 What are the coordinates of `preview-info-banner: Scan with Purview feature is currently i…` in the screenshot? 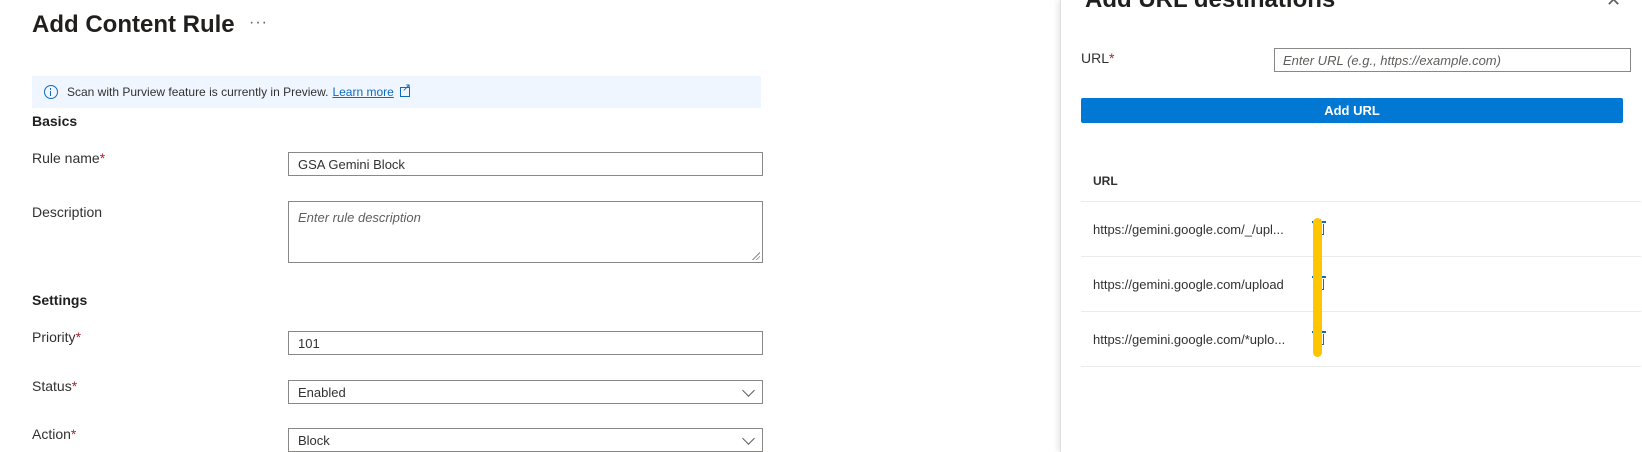 It's located at (396, 92).